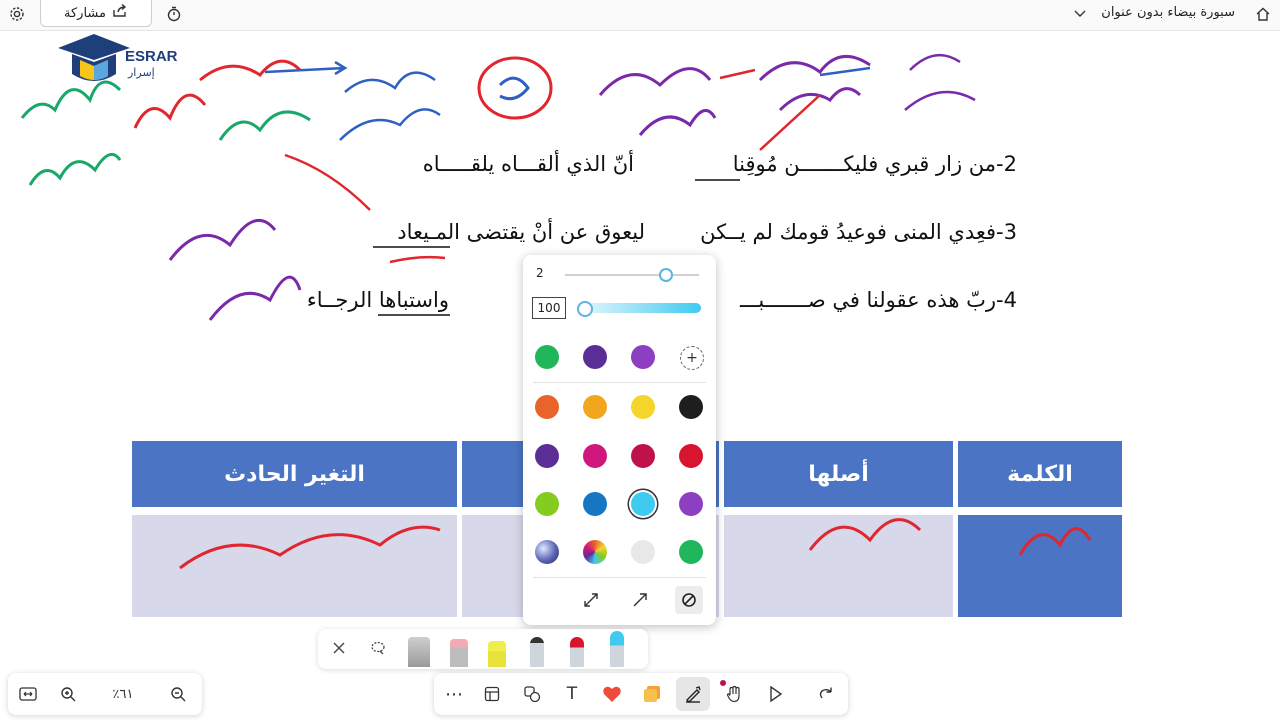 This screenshot has height=720, width=1280. Describe the element at coordinates (540, 273) in the screenshot. I see `pen-size-value: 2` at that location.